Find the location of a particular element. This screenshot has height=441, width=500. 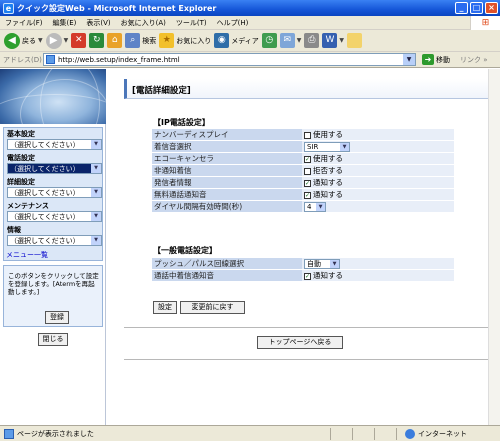

search-button: ⌕ 検索 is located at coordinates (140, 40).